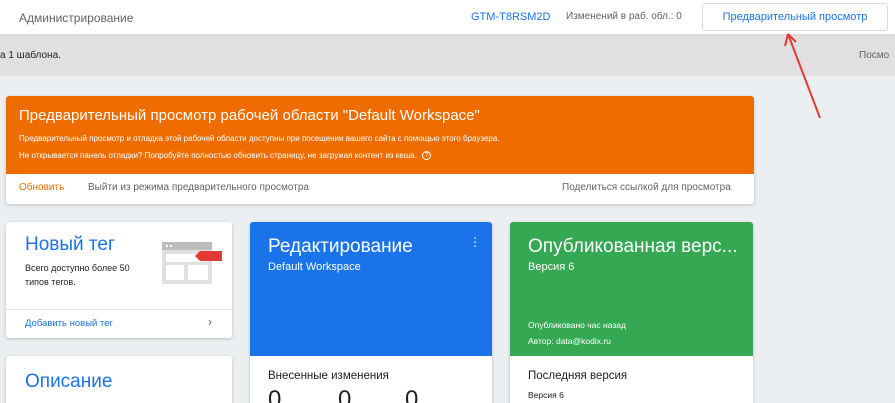 This screenshot has height=403, width=895. Describe the element at coordinates (426, 155) in the screenshot. I see `help-icon: ?` at that location.